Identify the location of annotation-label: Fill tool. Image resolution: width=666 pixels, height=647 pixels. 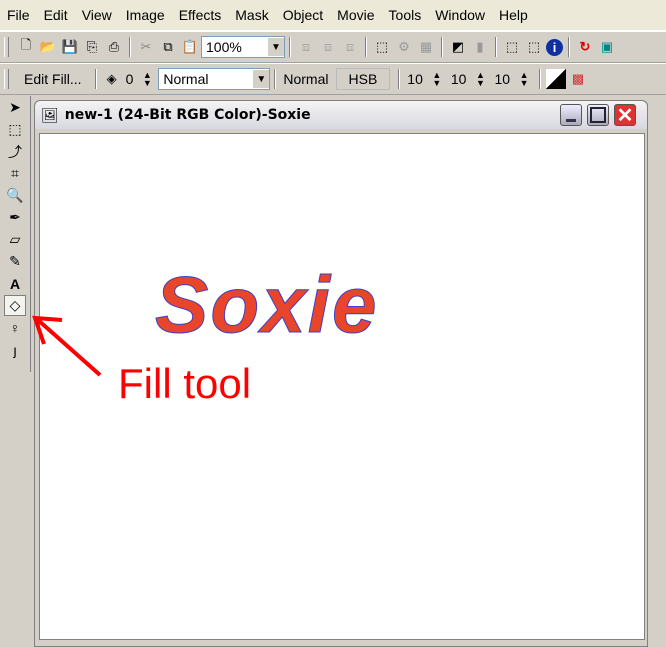
(185, 383).